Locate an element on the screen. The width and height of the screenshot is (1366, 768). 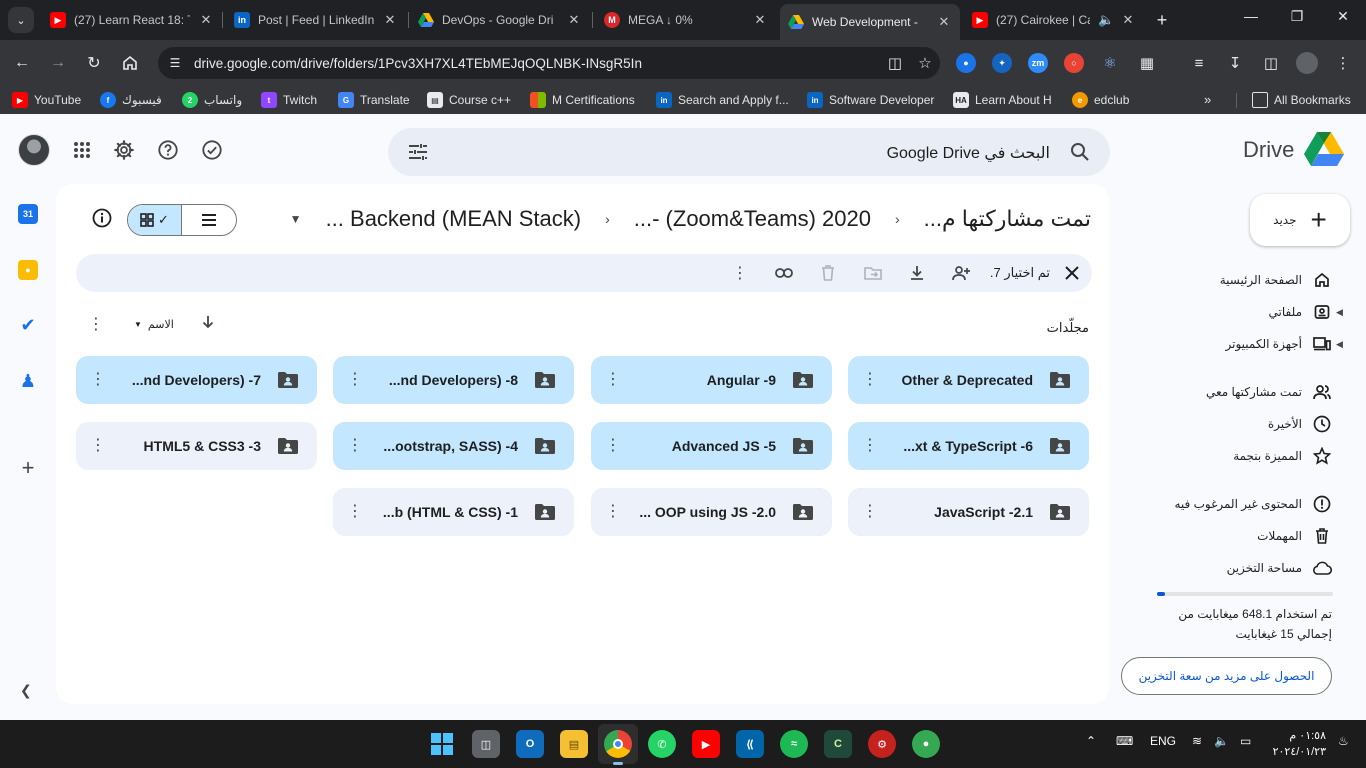
nav-item-storage: مساحة التخزين is located at coordinates (1279, 568).